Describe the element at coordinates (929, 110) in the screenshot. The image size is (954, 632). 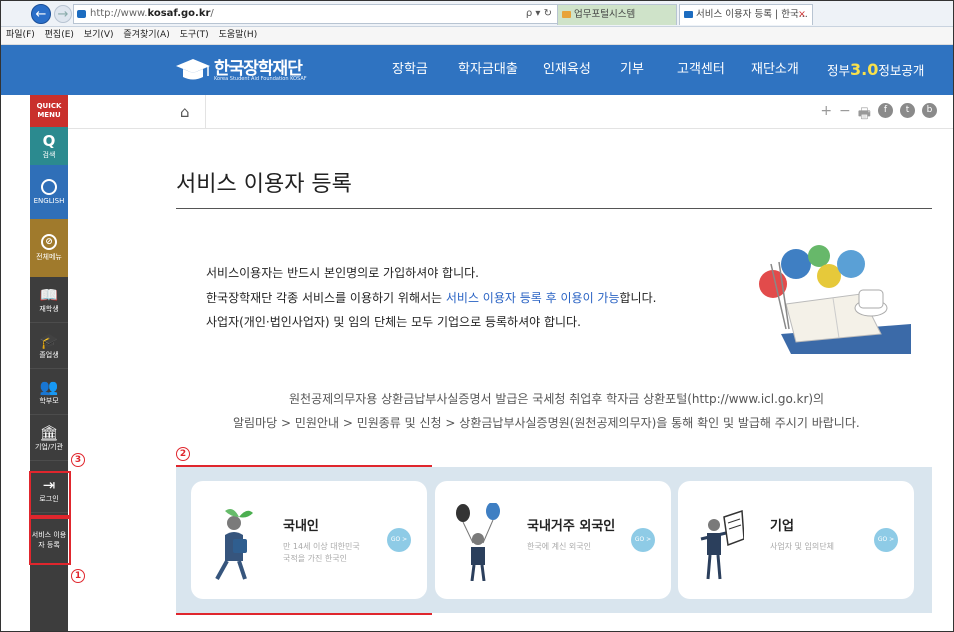
I see `blog-icon: b` at that location.